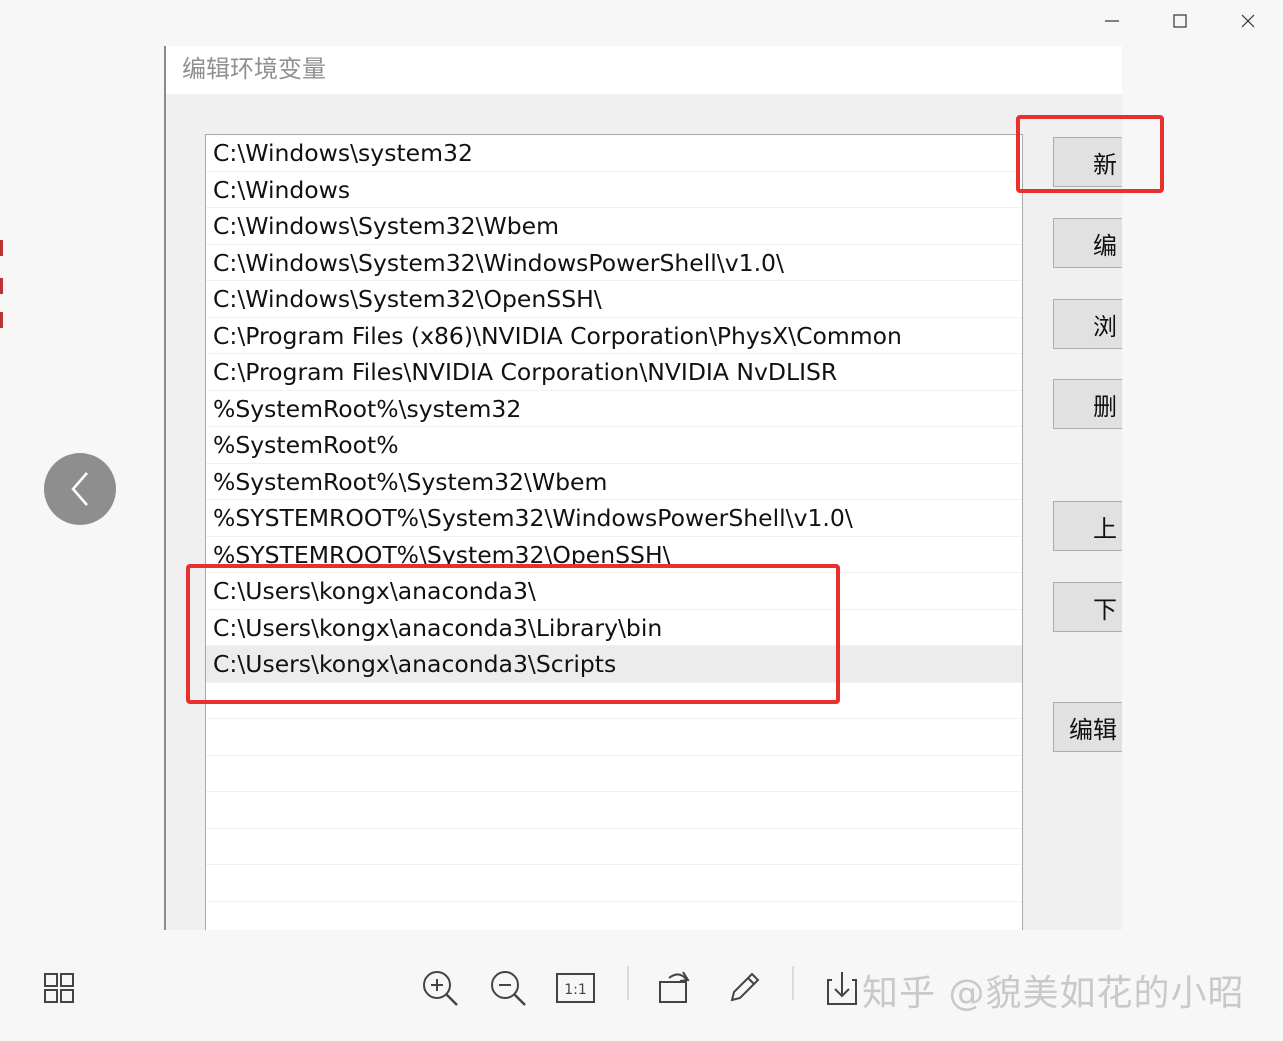  I want to click on path-list-item: C:\Windows\System32\OpenSSH\, so click(614, 299).